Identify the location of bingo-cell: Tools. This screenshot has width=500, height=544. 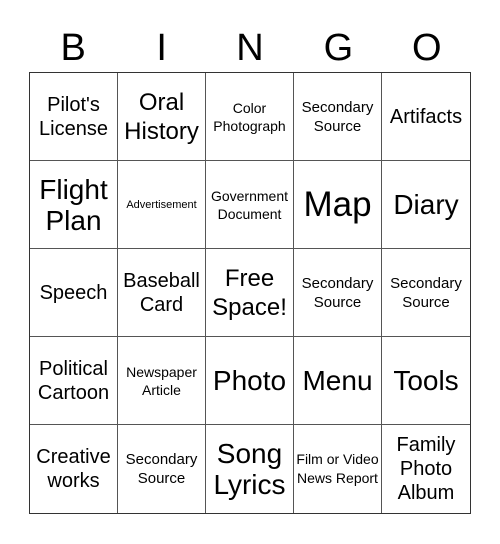
(426, 381).